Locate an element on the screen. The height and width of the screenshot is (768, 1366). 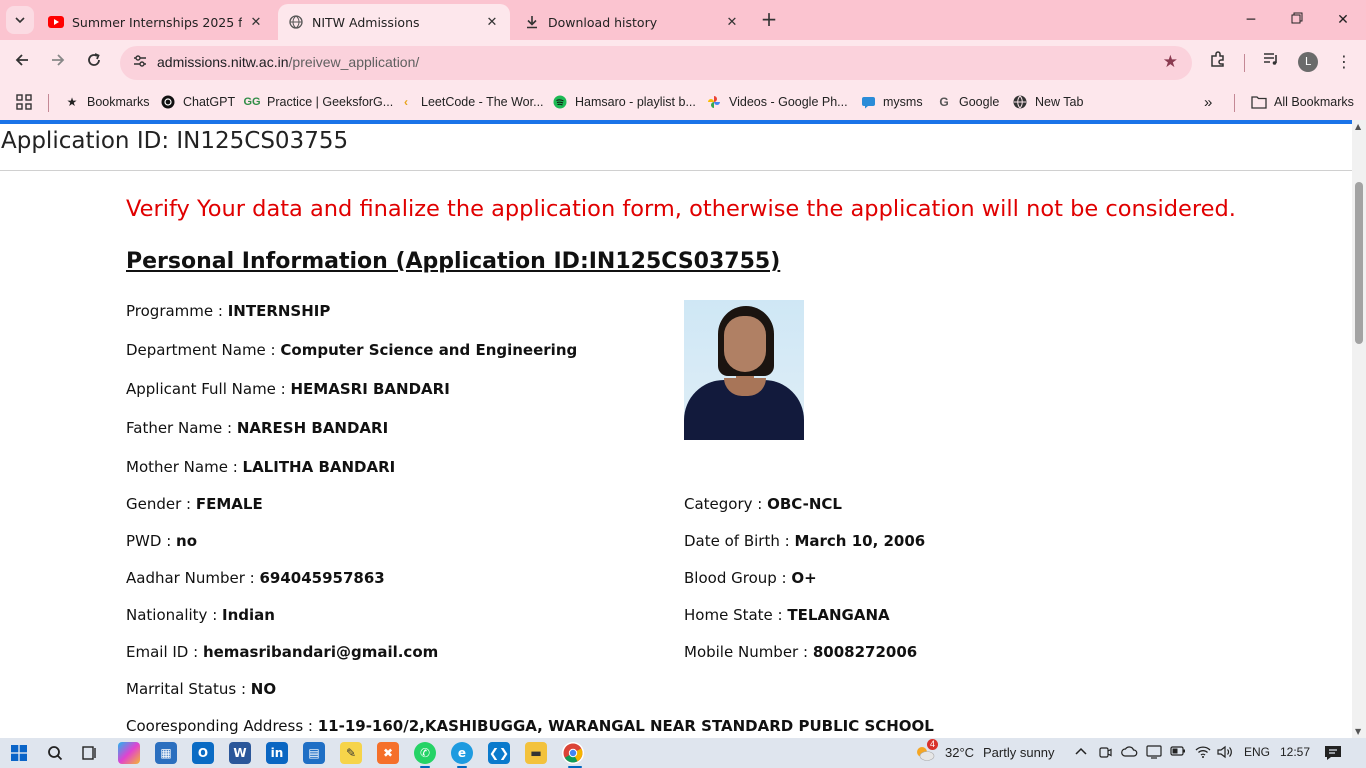
vscode-icon: ❮❯ is located at coordinates (499, 753).